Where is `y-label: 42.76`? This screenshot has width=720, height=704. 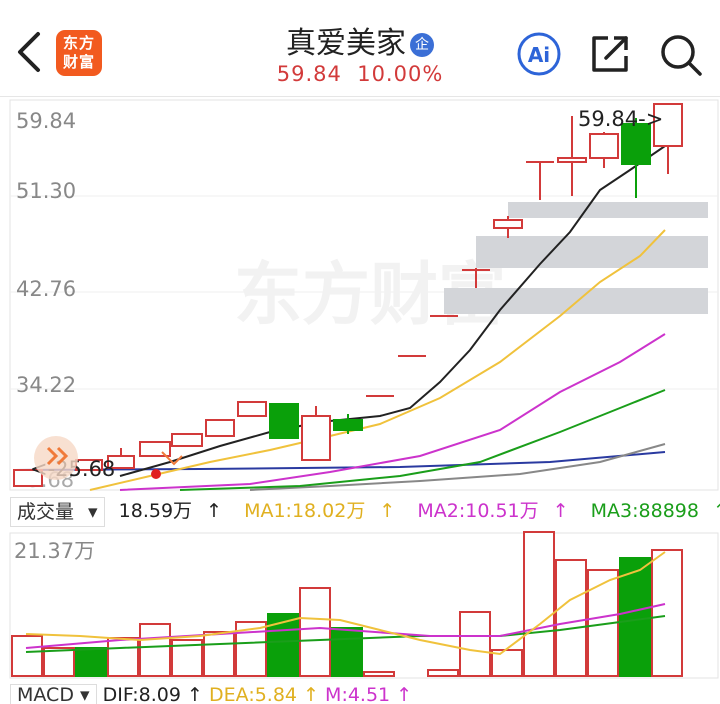 y-label: 42.76 is located at coordinates (46, 289).